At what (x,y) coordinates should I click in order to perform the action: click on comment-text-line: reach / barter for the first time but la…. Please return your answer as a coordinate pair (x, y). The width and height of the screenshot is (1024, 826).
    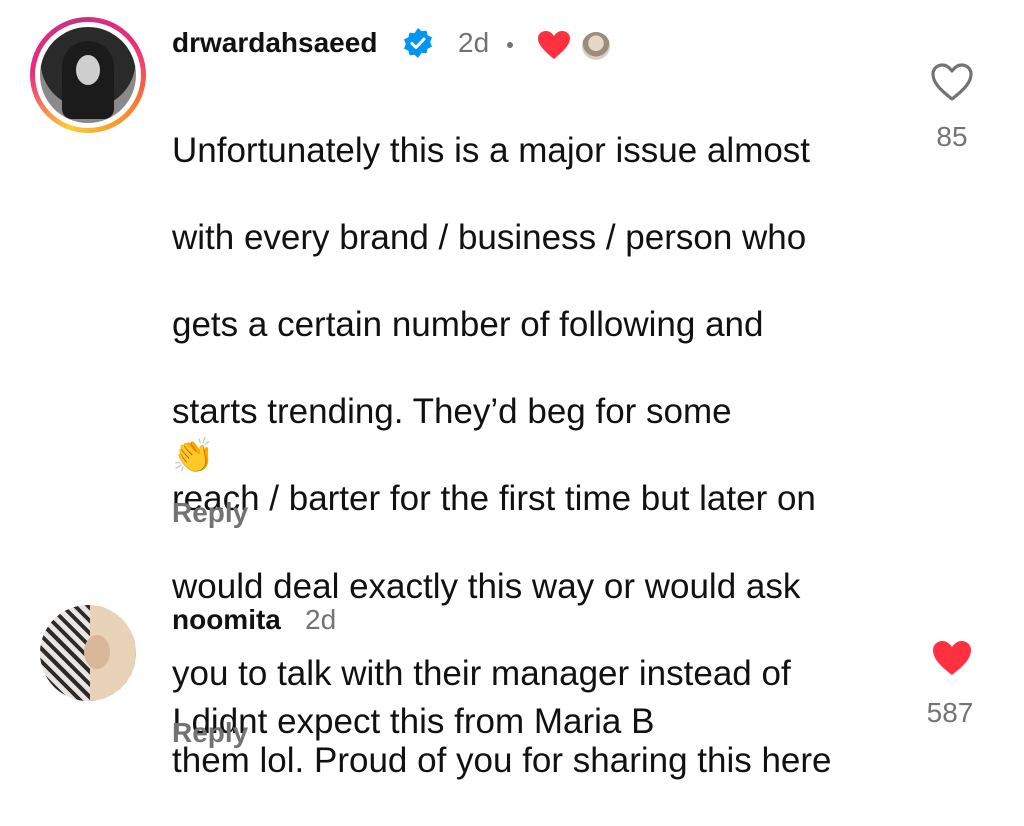
    Looking at the image, I should click on (494, 499).